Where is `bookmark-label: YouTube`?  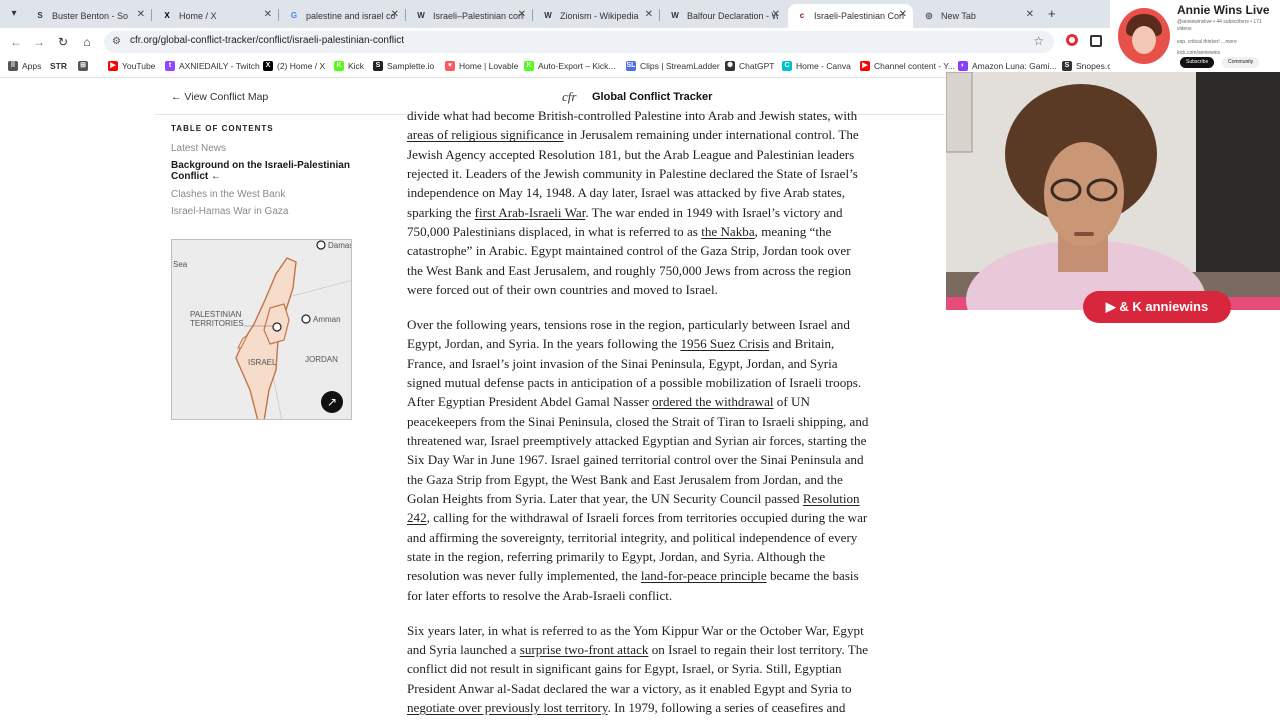
bookmark-label: YouTube is located at coordinates (139, 66).